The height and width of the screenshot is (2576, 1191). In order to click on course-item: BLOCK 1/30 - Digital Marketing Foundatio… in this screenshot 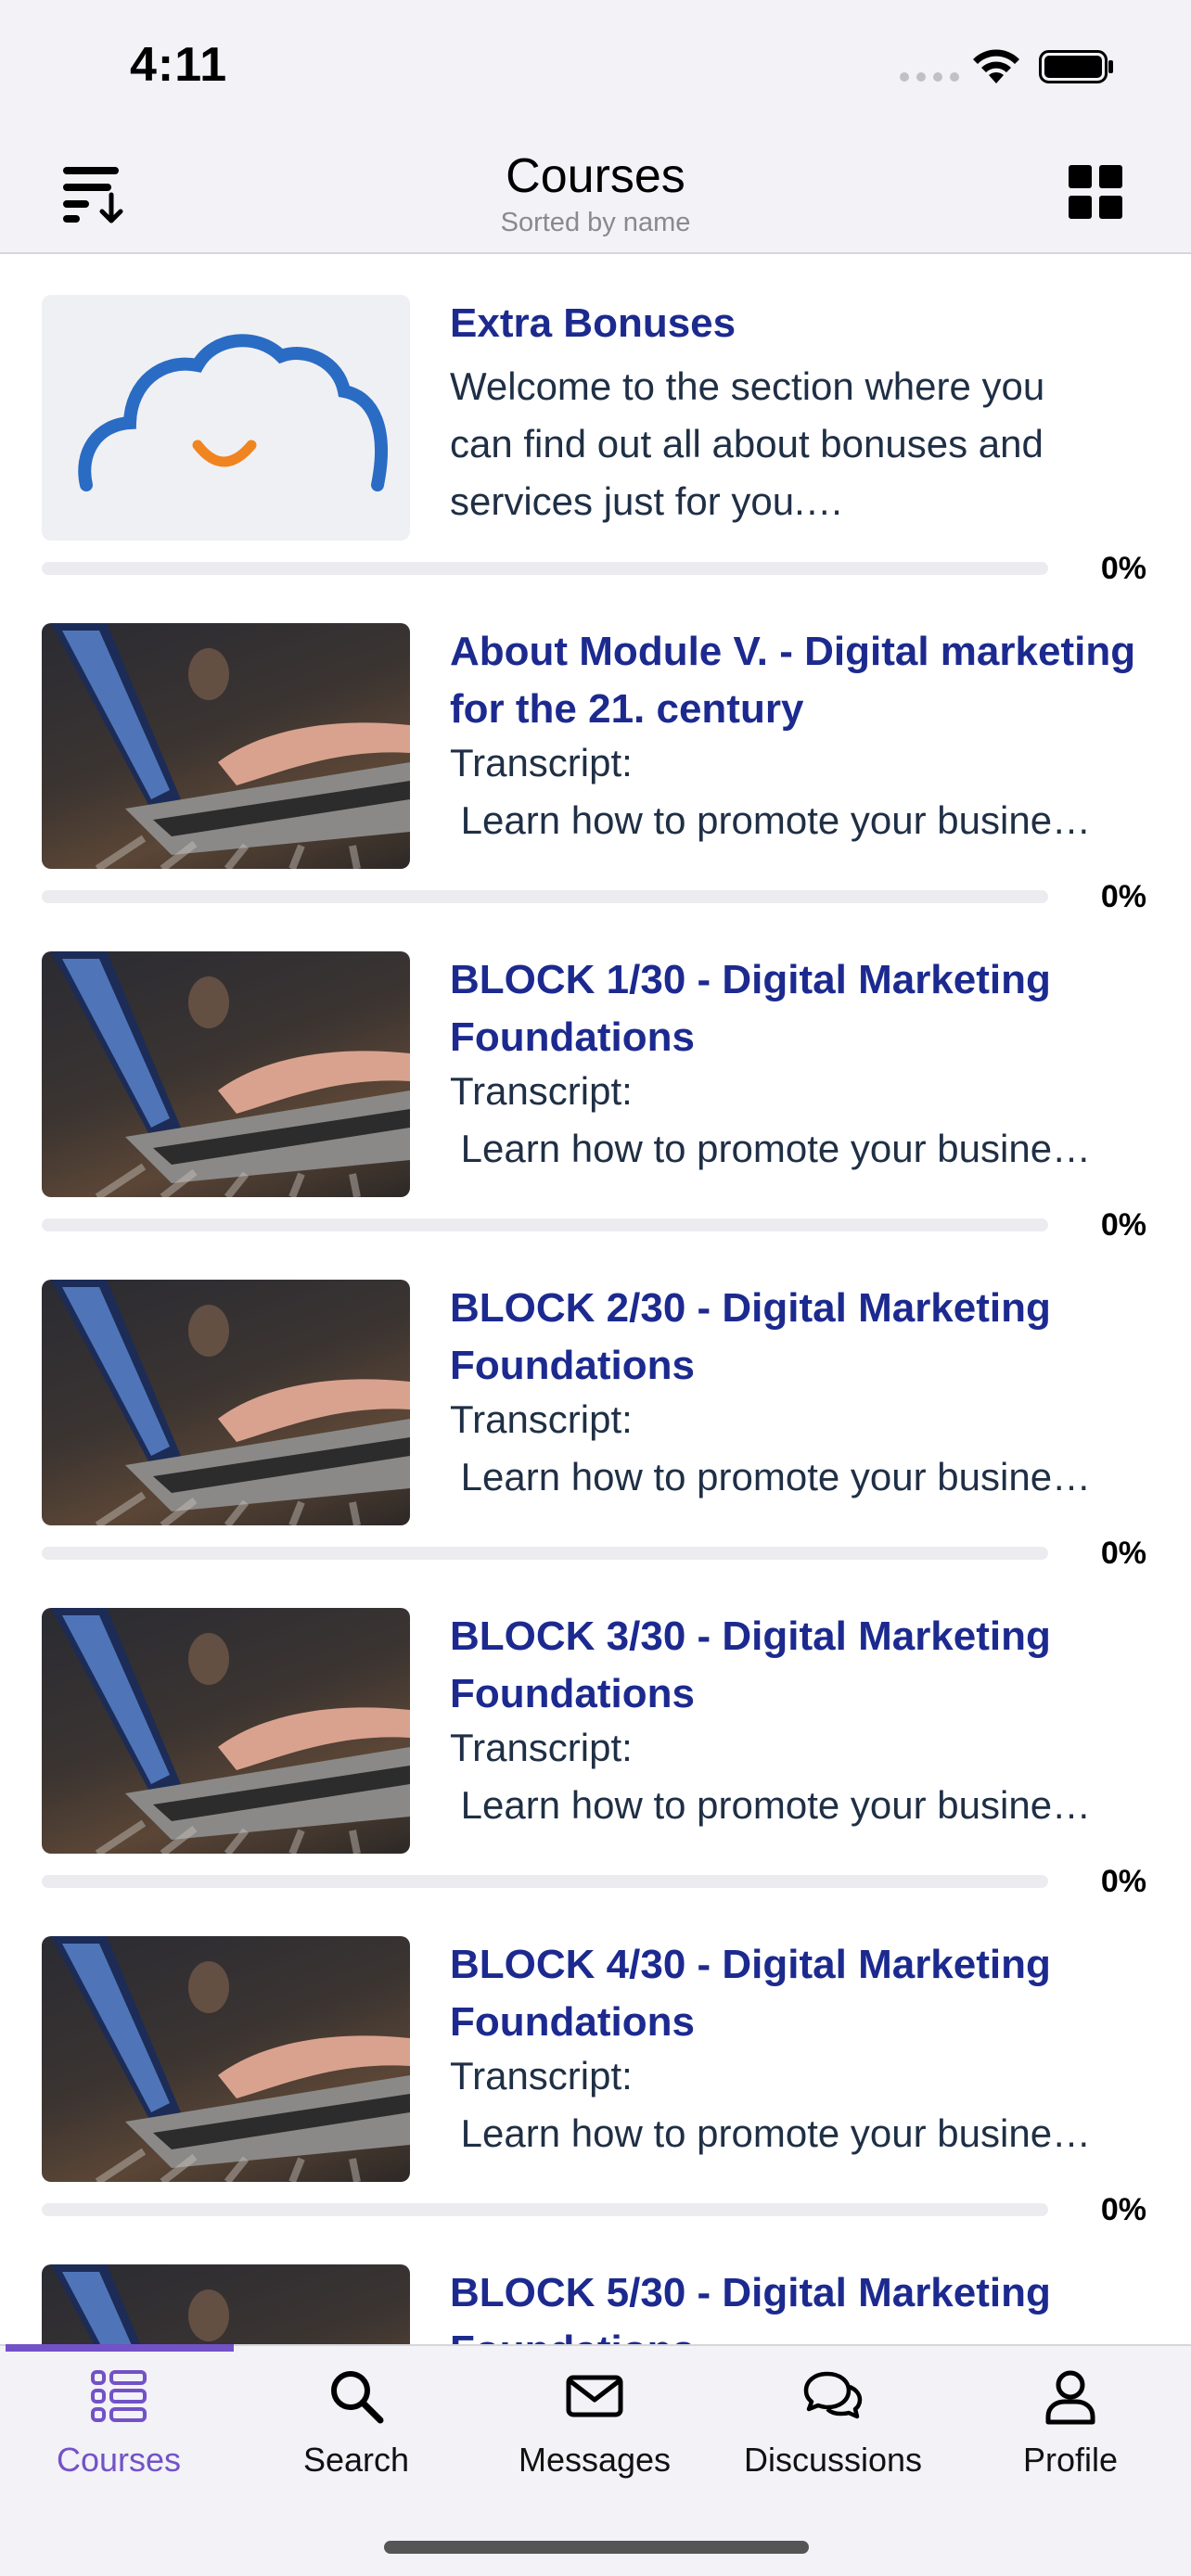, I will do `click(595, 1077)`.